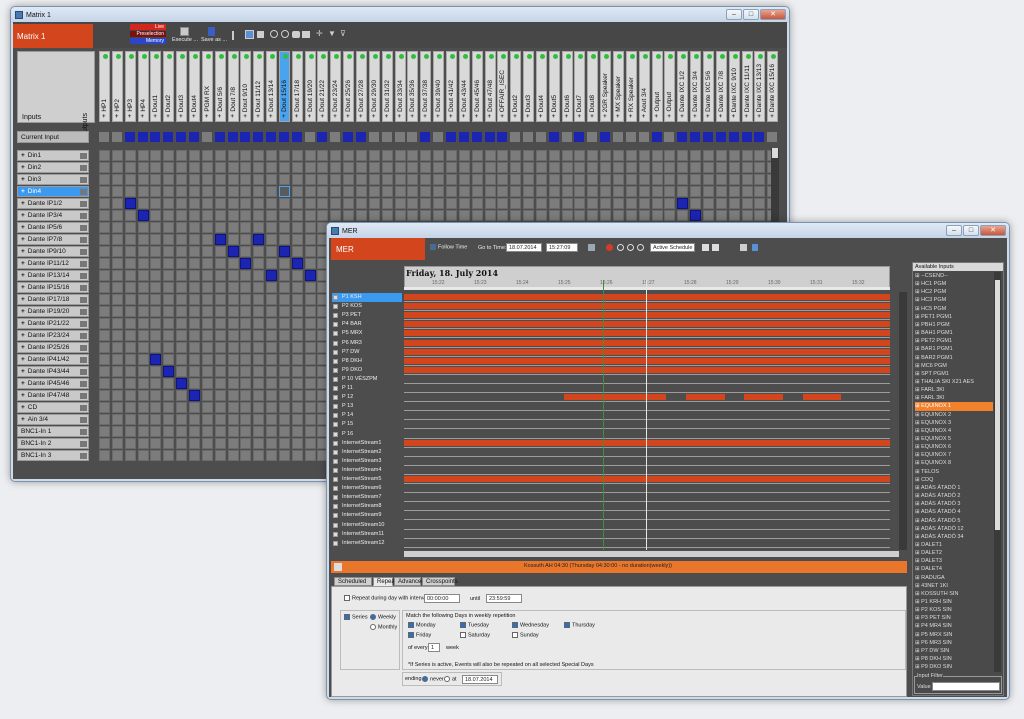 The image size is (1024, 719). Describe the element at coordinates (272, 86) in the screenshot. I see `output-column-header: Dout 13/14 +` at that location.